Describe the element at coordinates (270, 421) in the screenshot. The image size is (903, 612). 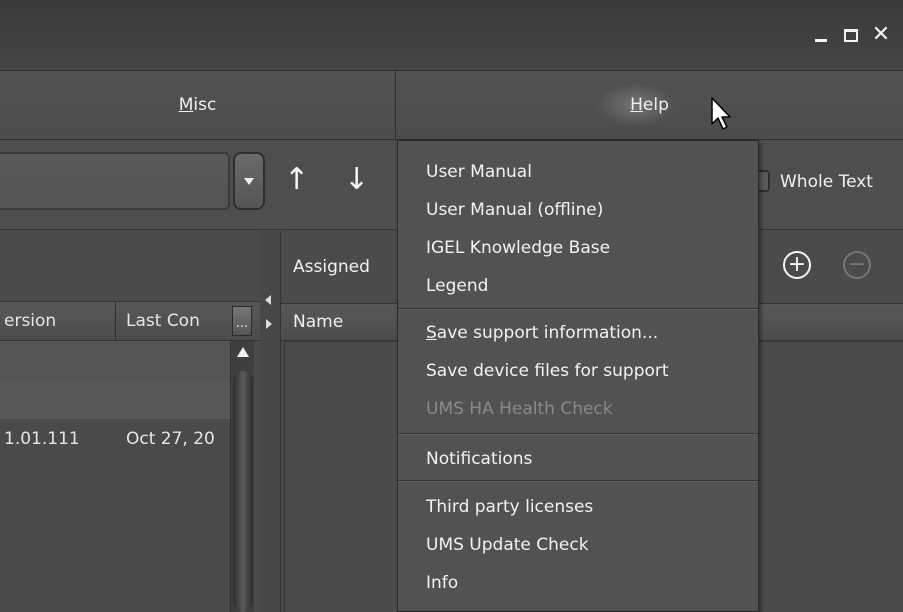
I see `pane-splitter` at that location.